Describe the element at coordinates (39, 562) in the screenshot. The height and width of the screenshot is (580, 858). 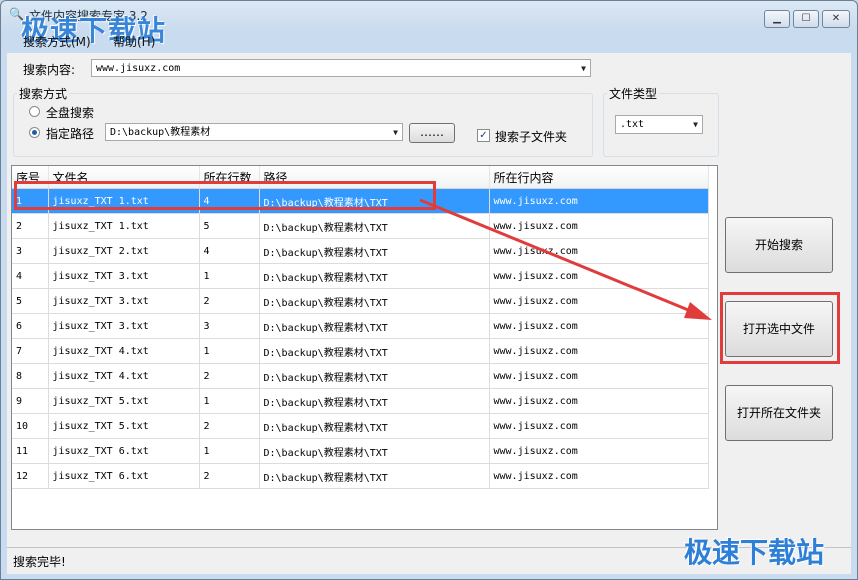
I see `status-text: 搜索完毕!` at that location.